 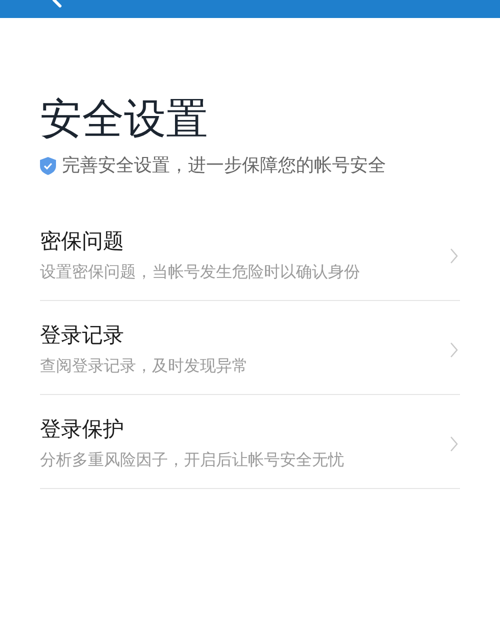 I want to click on page-title: 安全设置, so click(x=124, y=119).